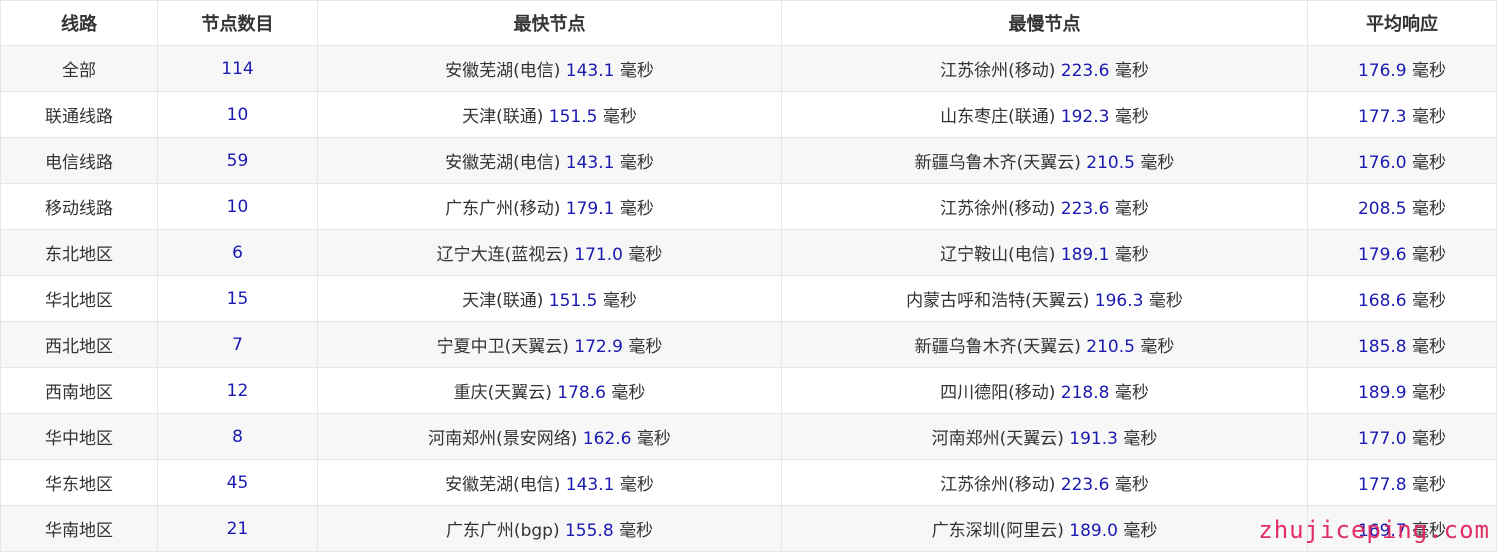 This screenshot has height=554, width=1498. I want to click on average-response-ms: 176.9, so click(1382, 71).